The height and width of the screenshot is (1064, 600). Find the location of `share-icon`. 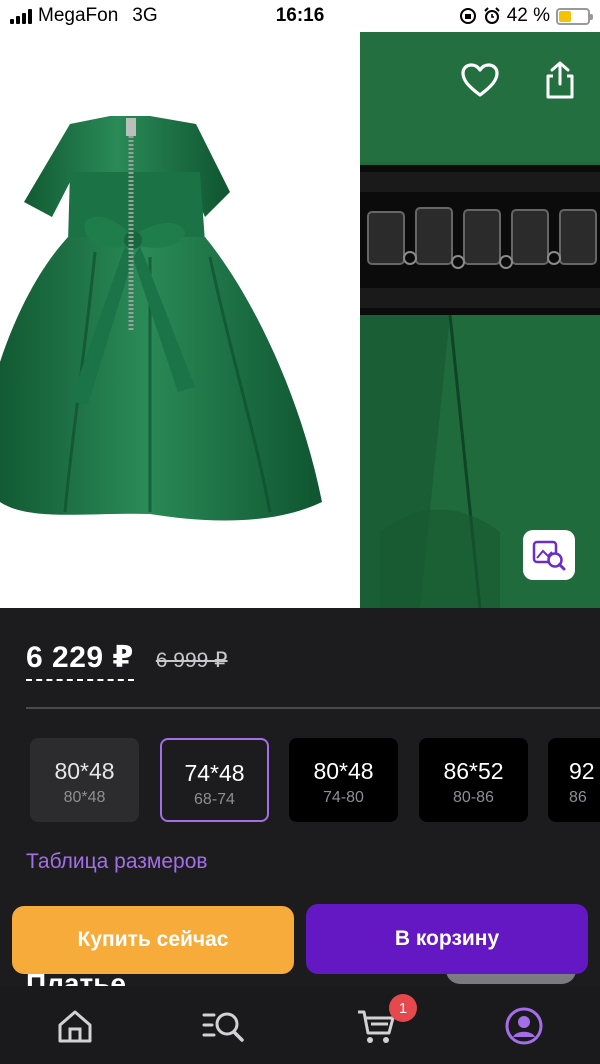

share-icon is located at coordinates (560, 80).